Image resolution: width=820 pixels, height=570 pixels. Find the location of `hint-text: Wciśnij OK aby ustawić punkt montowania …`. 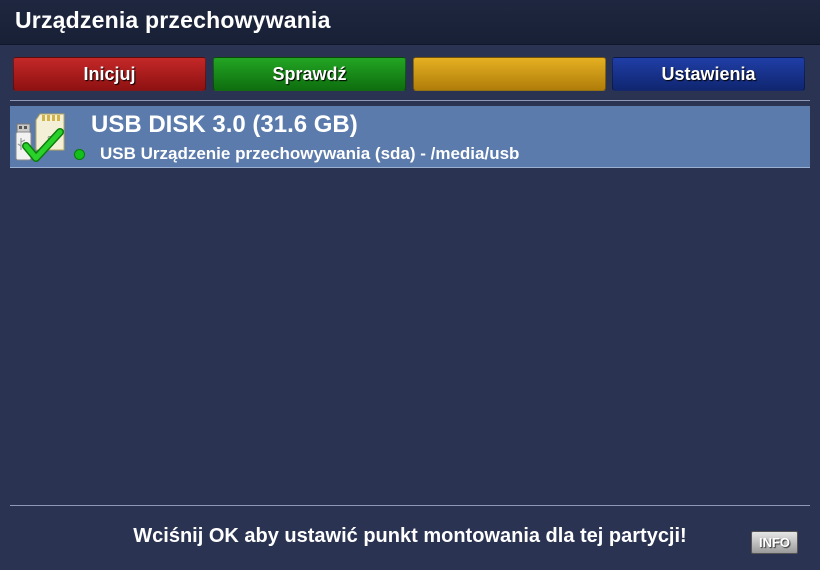

hint-text: Wciśnij OK aby ustawić punkt montowania … is located at coordinates (410, 536).